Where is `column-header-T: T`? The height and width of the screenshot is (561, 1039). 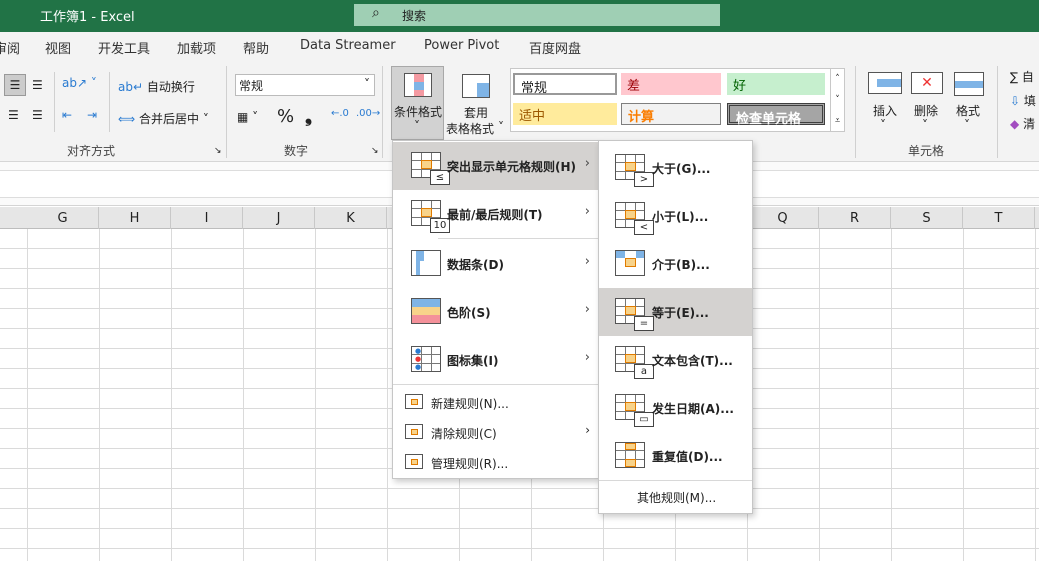
column-header-T: T is located at coordinates (999, 218).